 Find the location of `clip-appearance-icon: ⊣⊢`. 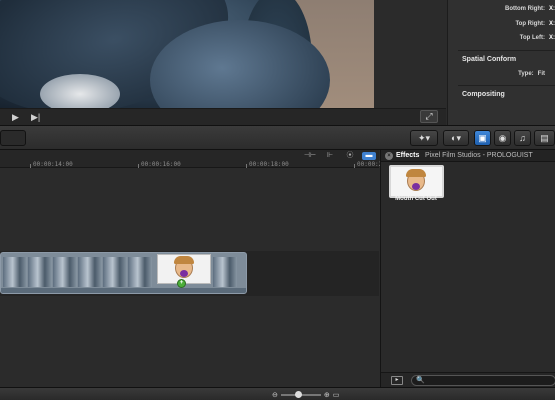

clip-appearance-icon: ⊣⊢ is located at coordinates (310, 156).